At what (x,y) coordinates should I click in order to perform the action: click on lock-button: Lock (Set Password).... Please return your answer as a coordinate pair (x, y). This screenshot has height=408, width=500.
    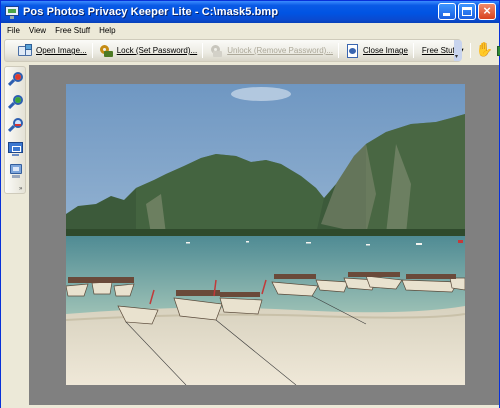
    Looking at the image, I should click on (147, 50).